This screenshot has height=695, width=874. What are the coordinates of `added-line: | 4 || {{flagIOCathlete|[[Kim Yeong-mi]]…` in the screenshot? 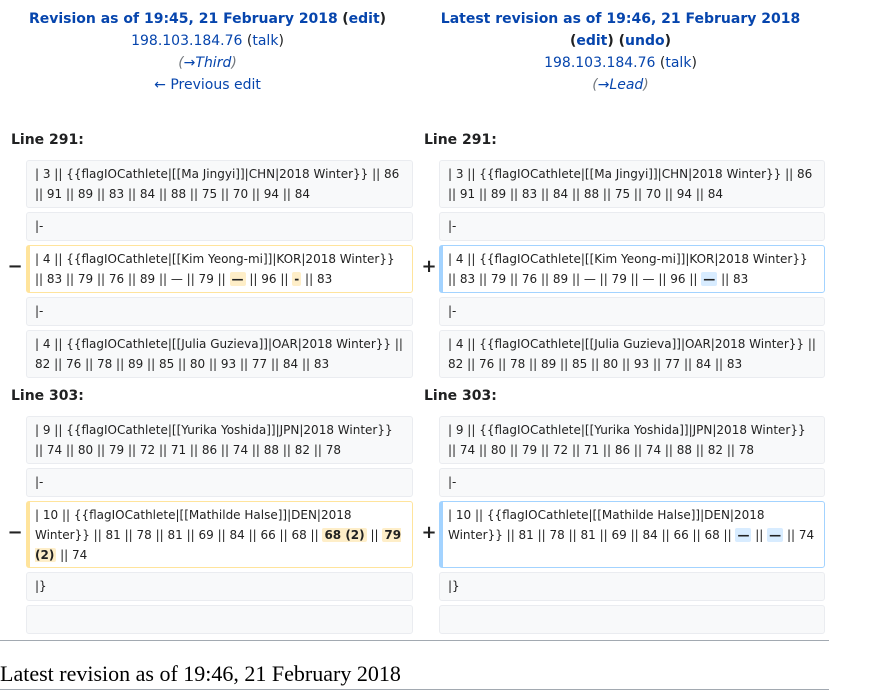 It's located at (632, 269).